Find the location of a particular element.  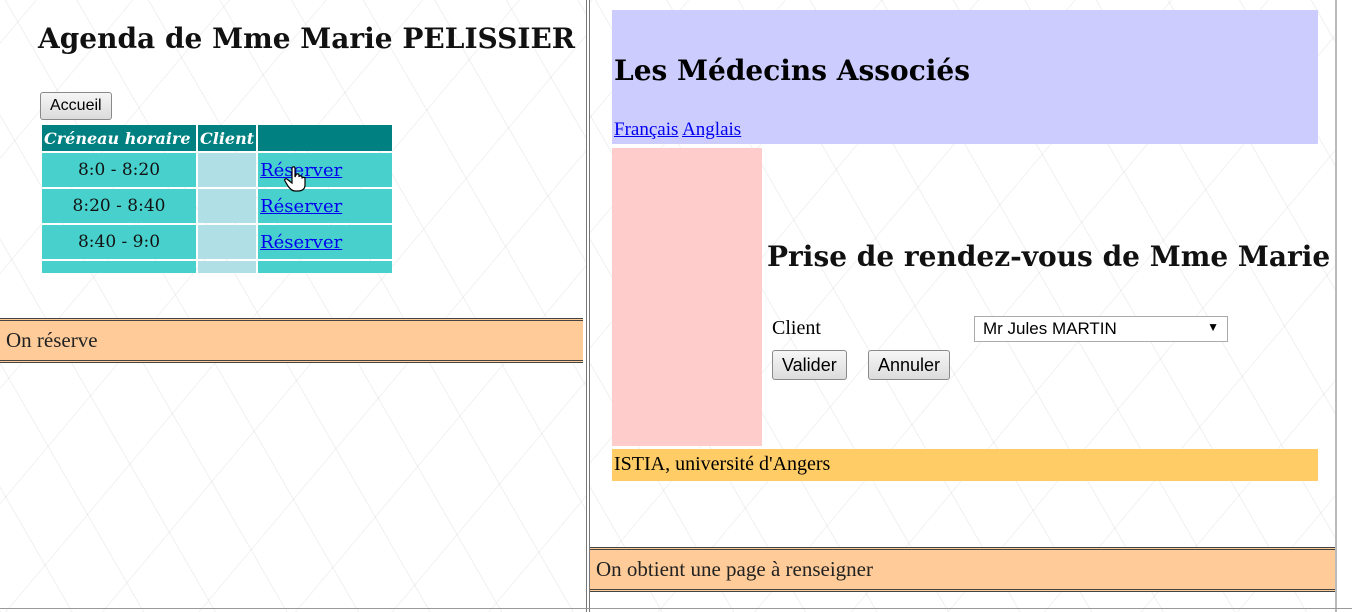

table-row: 8:0 - 8:20 Réserver is located at coordinates (217, 170).